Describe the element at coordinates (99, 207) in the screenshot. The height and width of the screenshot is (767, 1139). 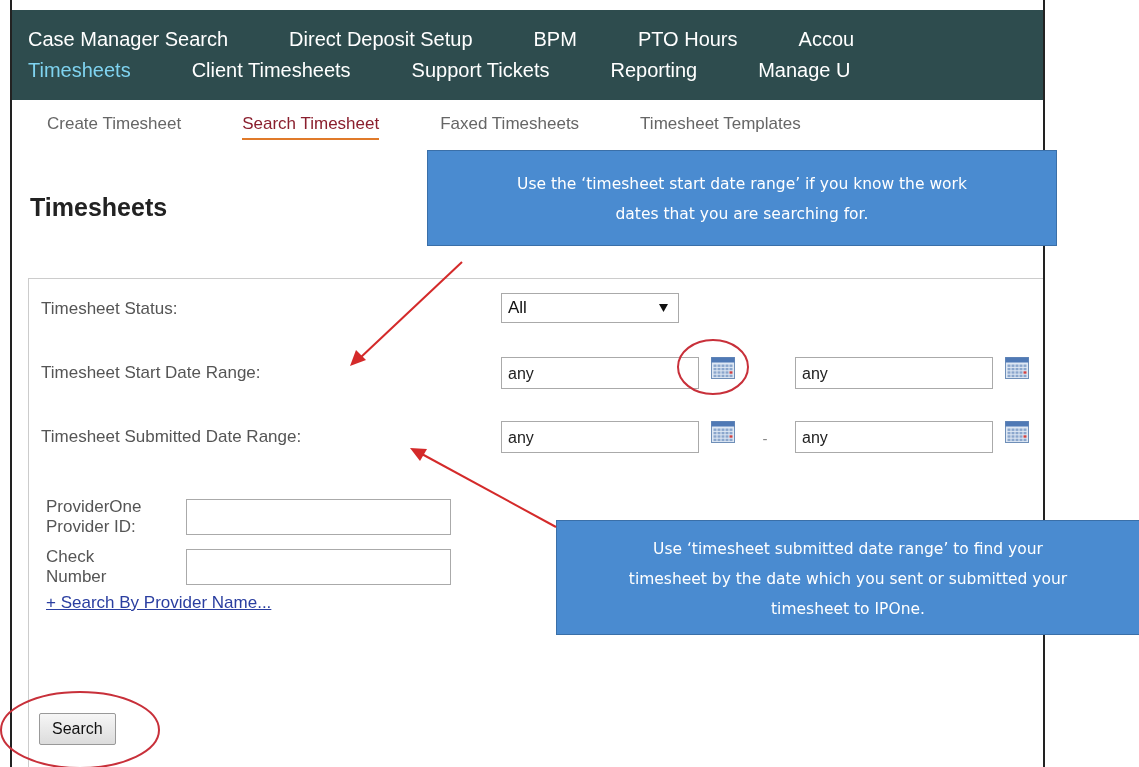
I see `page-title: Timesheets` at that location.